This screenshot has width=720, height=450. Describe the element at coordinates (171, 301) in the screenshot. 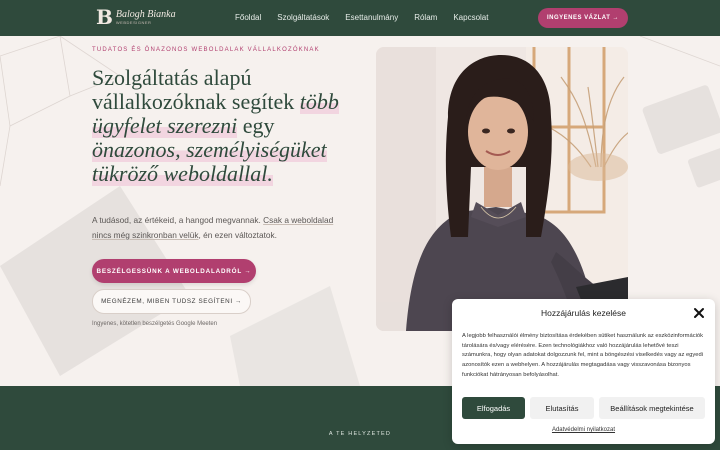

I see `see-services-button: MEGNÉZEM, MIBEN TUDSZ SEGÍTENI →` at that location.